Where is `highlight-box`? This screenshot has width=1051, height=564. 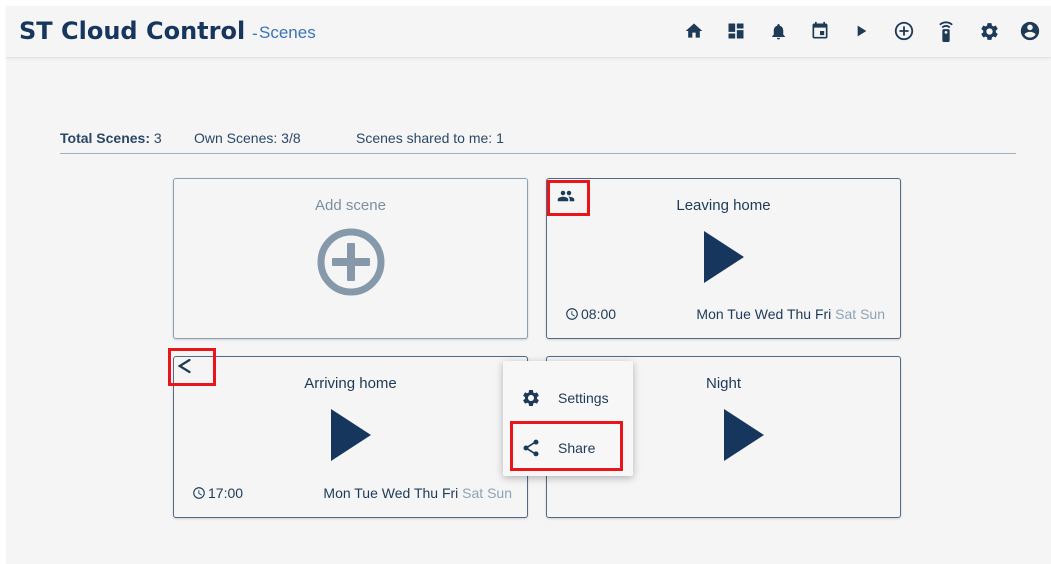
highlight-box is located at coordinates (566, 446).